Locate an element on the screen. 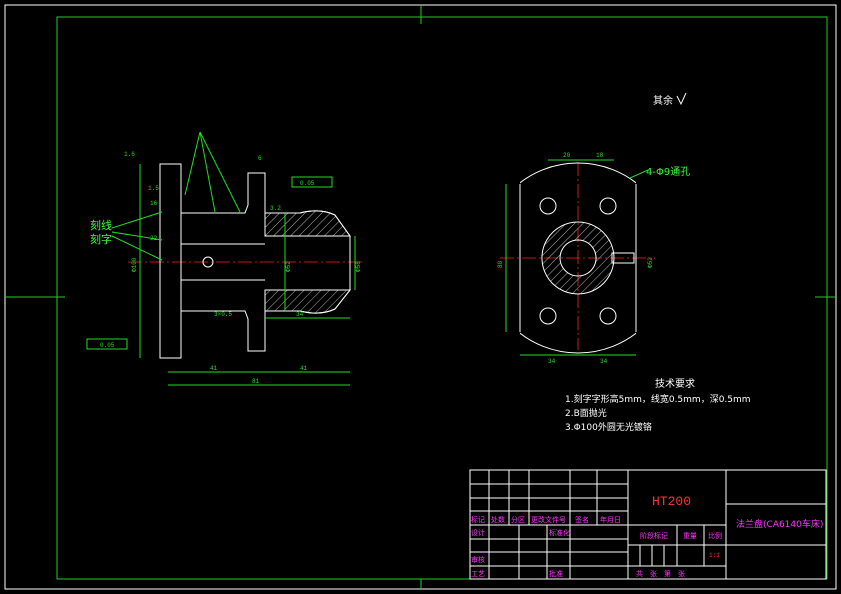 The image size is (841, 594). tb-label-approve: 批准 is located at coordinates (556, 573).